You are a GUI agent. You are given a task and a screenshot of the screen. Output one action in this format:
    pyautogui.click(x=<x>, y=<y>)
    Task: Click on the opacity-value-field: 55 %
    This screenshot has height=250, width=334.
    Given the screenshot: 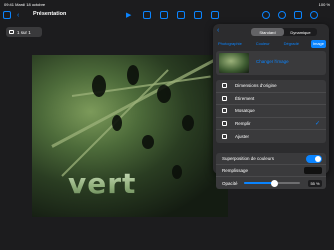 What is the action you would take?
    pyautogui.click(x=315, y=183)
    